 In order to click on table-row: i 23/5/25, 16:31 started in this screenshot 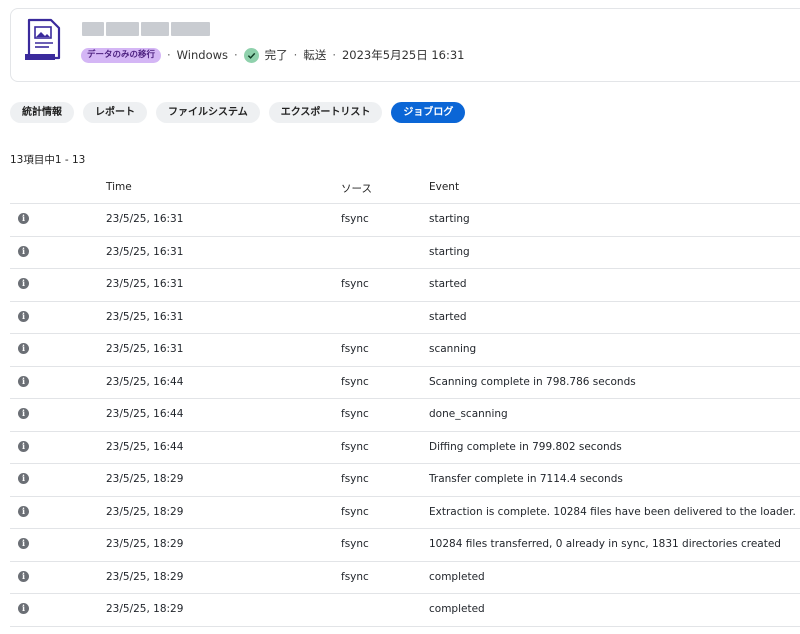, I will do `click(405, 318)`.